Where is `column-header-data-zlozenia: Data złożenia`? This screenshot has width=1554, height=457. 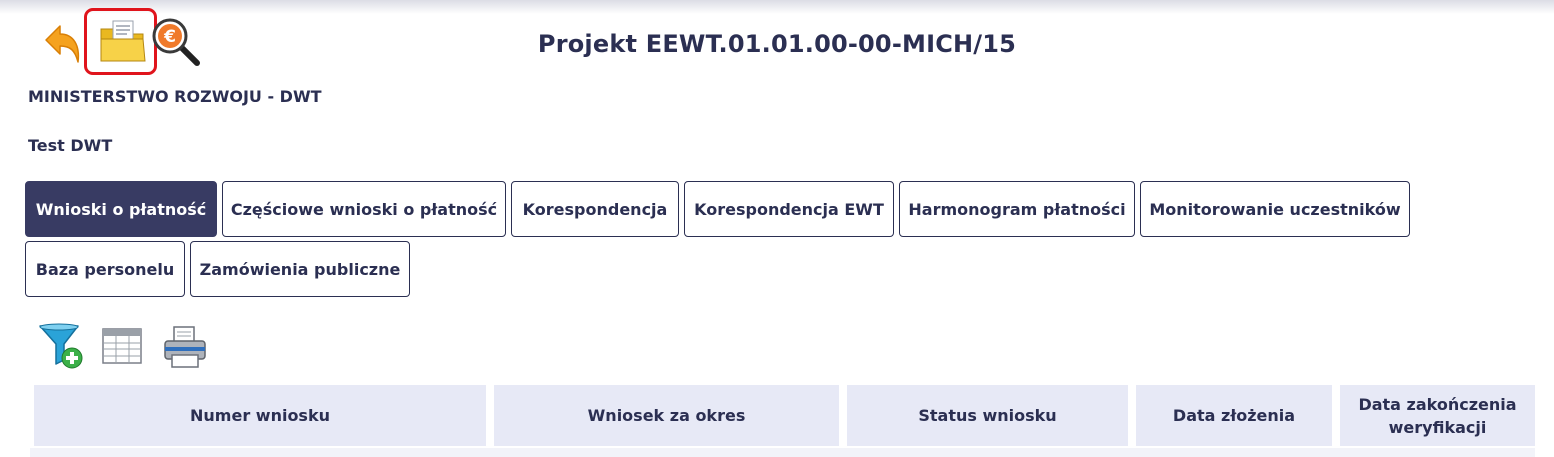
column-header-data-zlozenia: Data złożenia is located at coordinates (1234, 415).